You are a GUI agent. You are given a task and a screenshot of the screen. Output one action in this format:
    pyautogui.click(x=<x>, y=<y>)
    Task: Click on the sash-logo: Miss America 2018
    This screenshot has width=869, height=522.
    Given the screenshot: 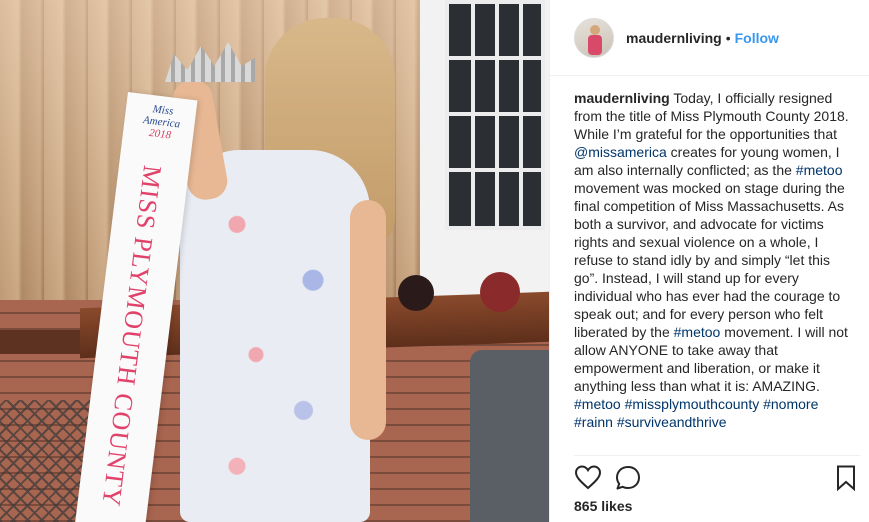 What is the action you would take?
    pyautogui.click(x=161, y=122)
    